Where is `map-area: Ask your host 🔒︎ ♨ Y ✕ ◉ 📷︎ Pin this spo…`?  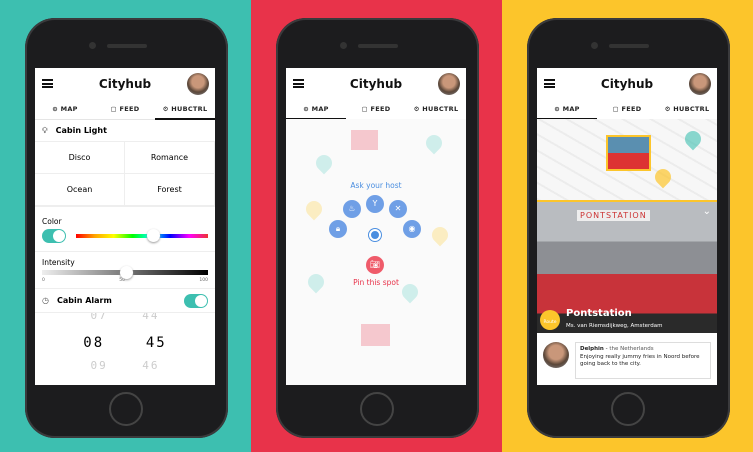
map-area: Ask your host 🔒︎ ♨ Y ✕ ◉ 📷︎ Pin this spo… is located at coordinates (376, 252).